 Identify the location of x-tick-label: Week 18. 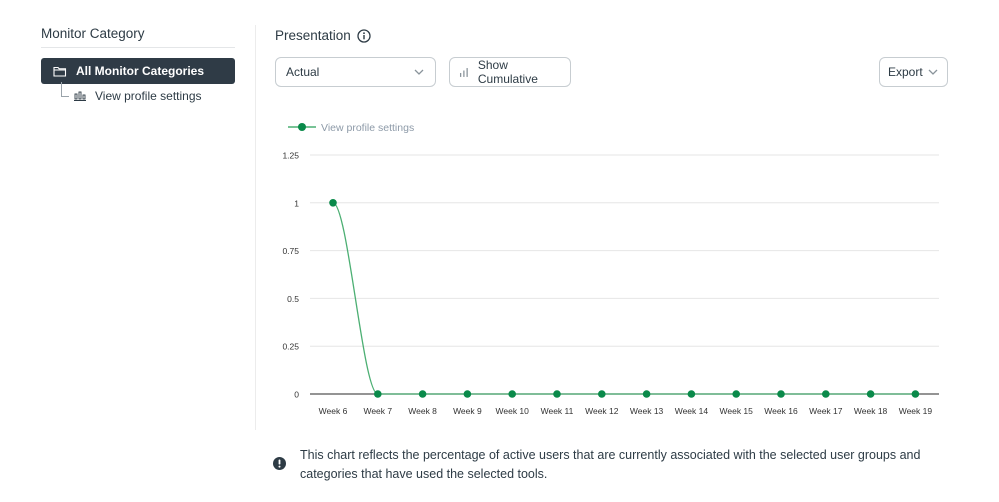
(871, 411).